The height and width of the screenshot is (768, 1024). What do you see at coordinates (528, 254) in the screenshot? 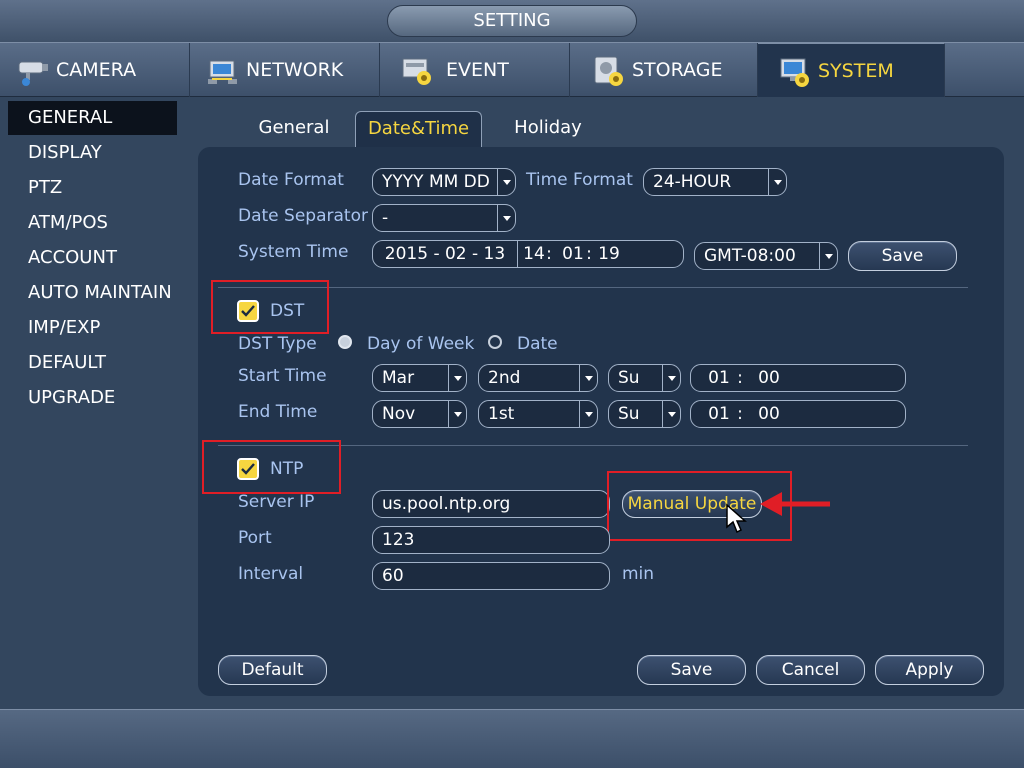
I see `system-time-input: 2015 - 02 - 13 14 : 01 : 19` at bounding box center [528, 254].